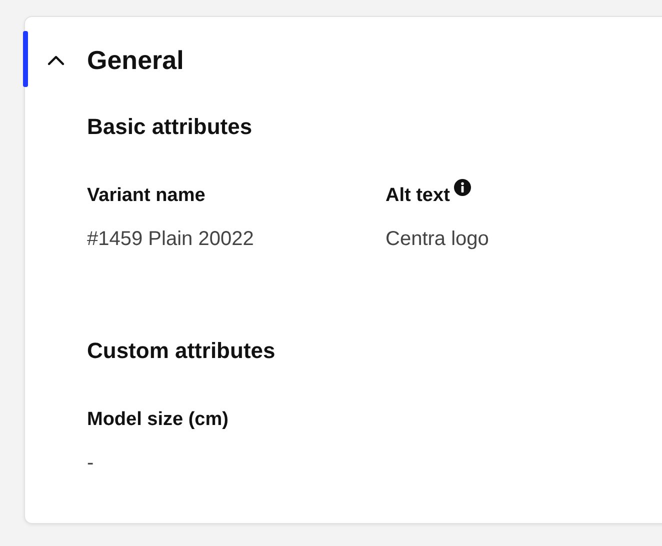 The image size is (662, 546). Describe the element at coordinates (418, 196) in the screenshot. I see `field-label: Alt text` at that location.